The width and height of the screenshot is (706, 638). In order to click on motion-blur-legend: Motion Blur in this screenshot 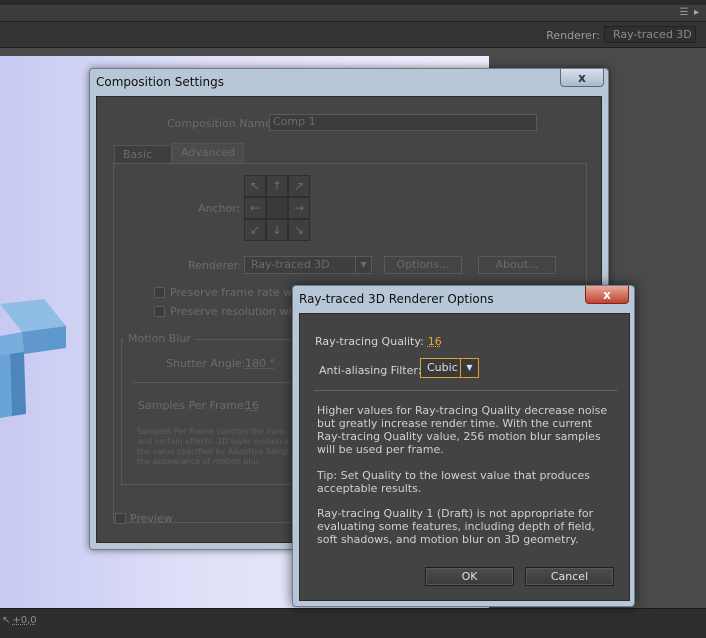, I will do `click(159, 338)`.